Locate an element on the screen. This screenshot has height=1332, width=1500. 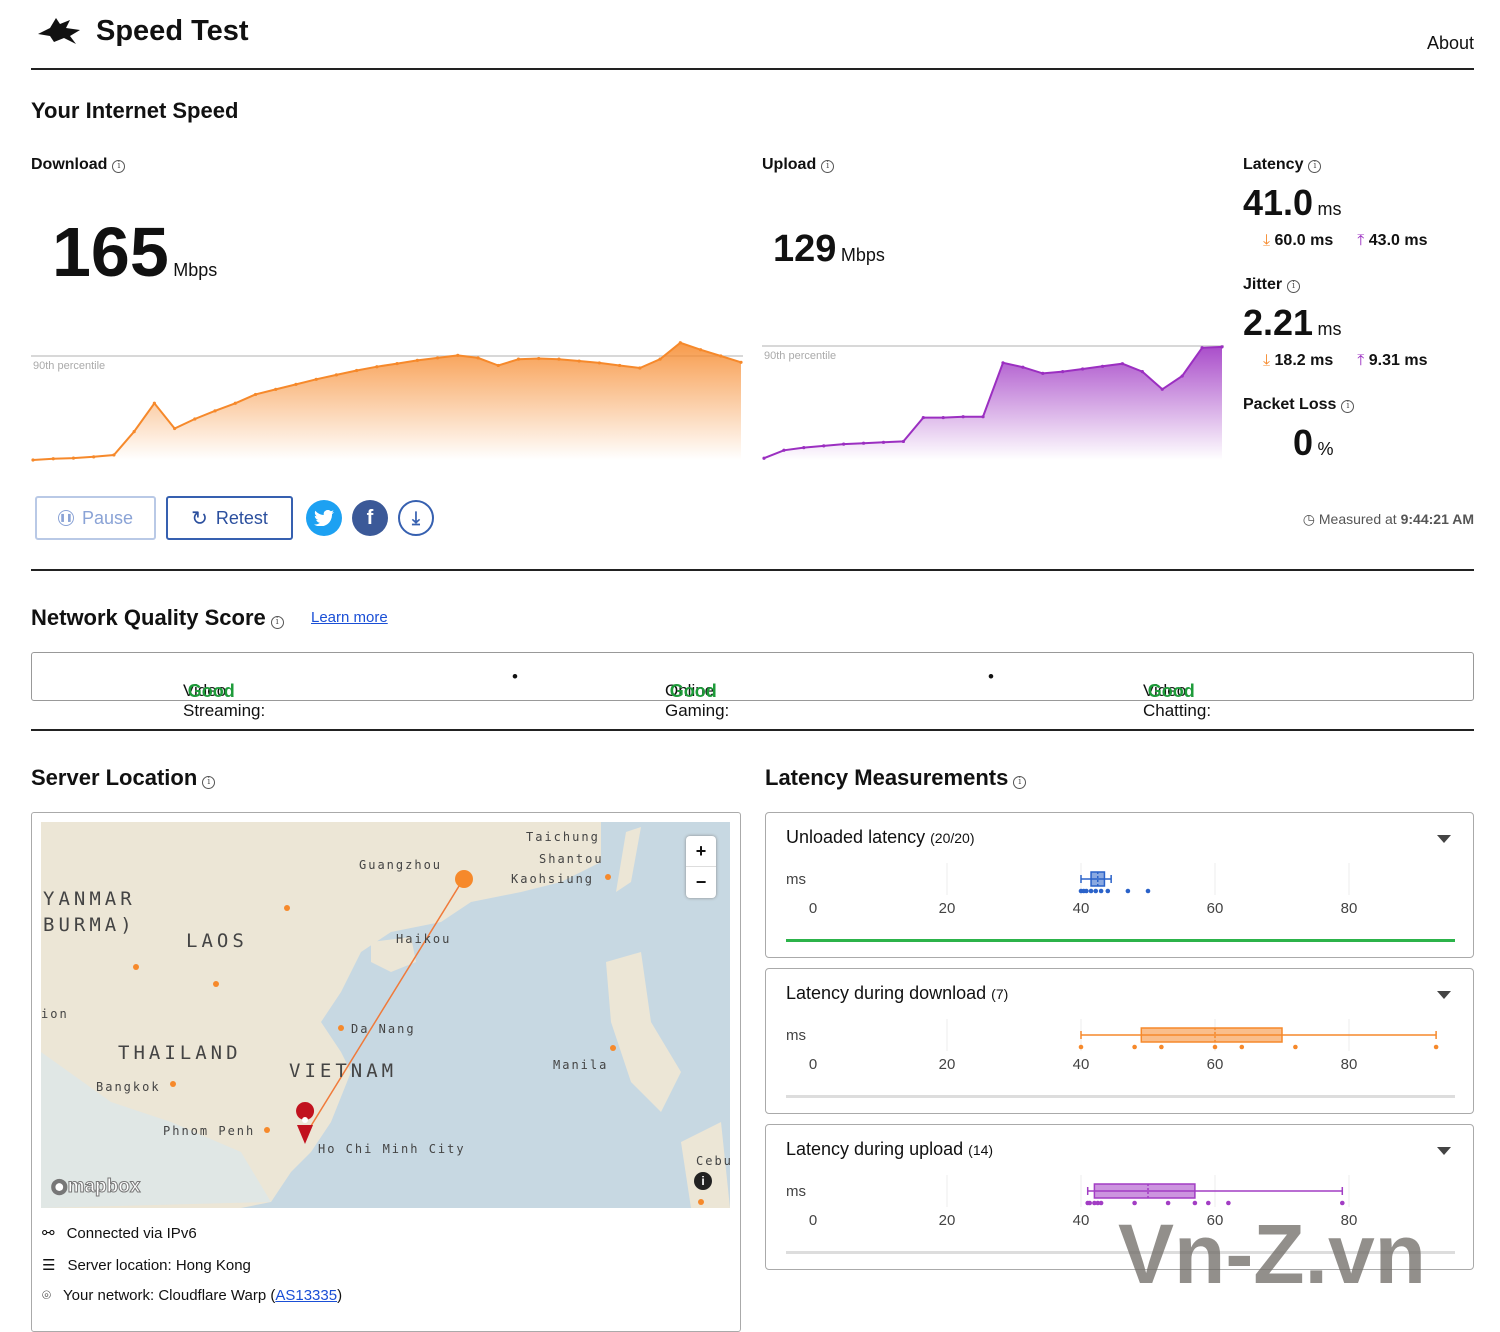
download-value: 165 Mbps is located at coordinates (135, 252).